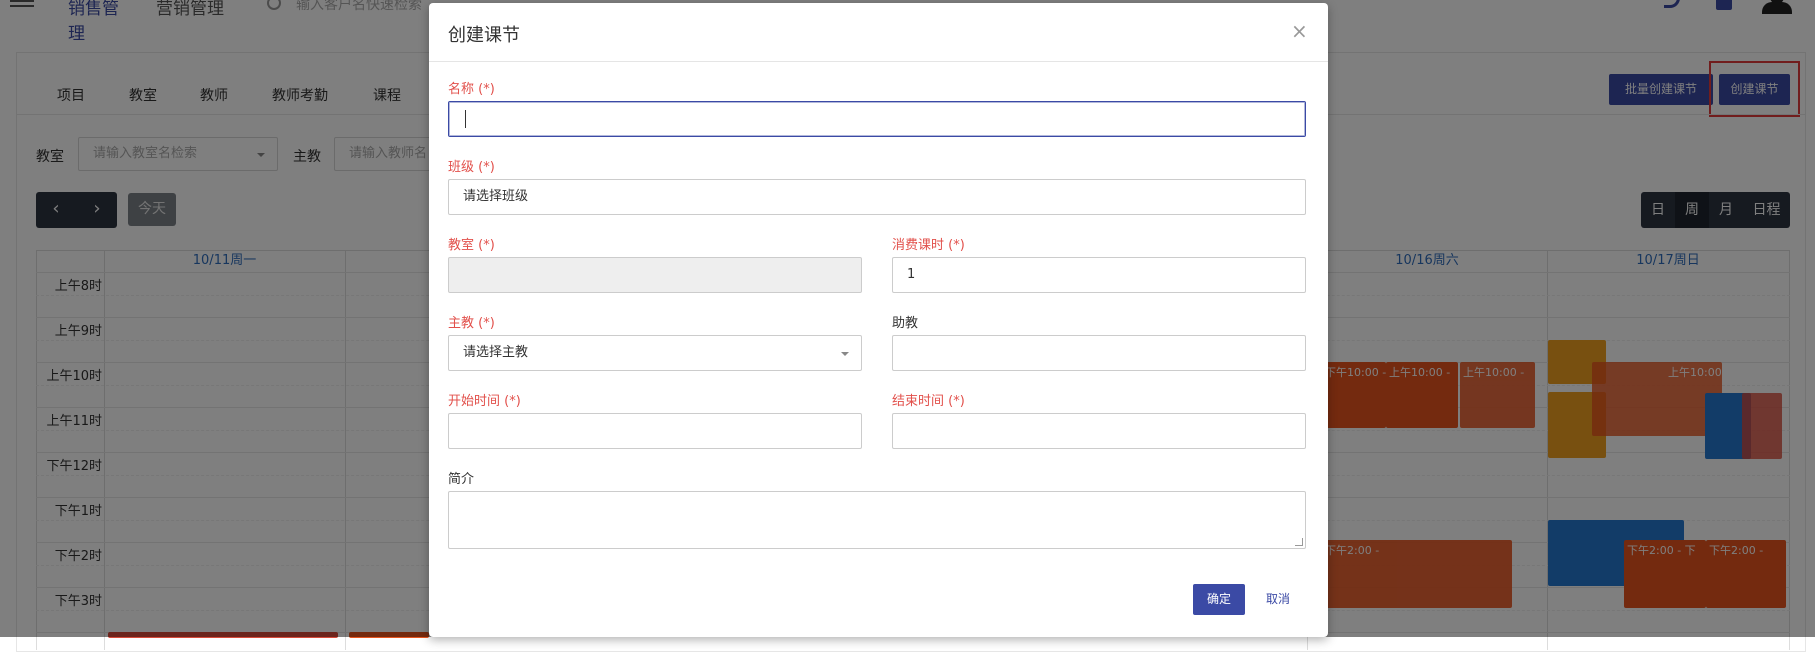 This screenshot has height=652, width=1815. What do you see at coordinates (471, 245) in the screenshot?
I see `room-label: 教室 (*)` at bounding box center [471, 245].